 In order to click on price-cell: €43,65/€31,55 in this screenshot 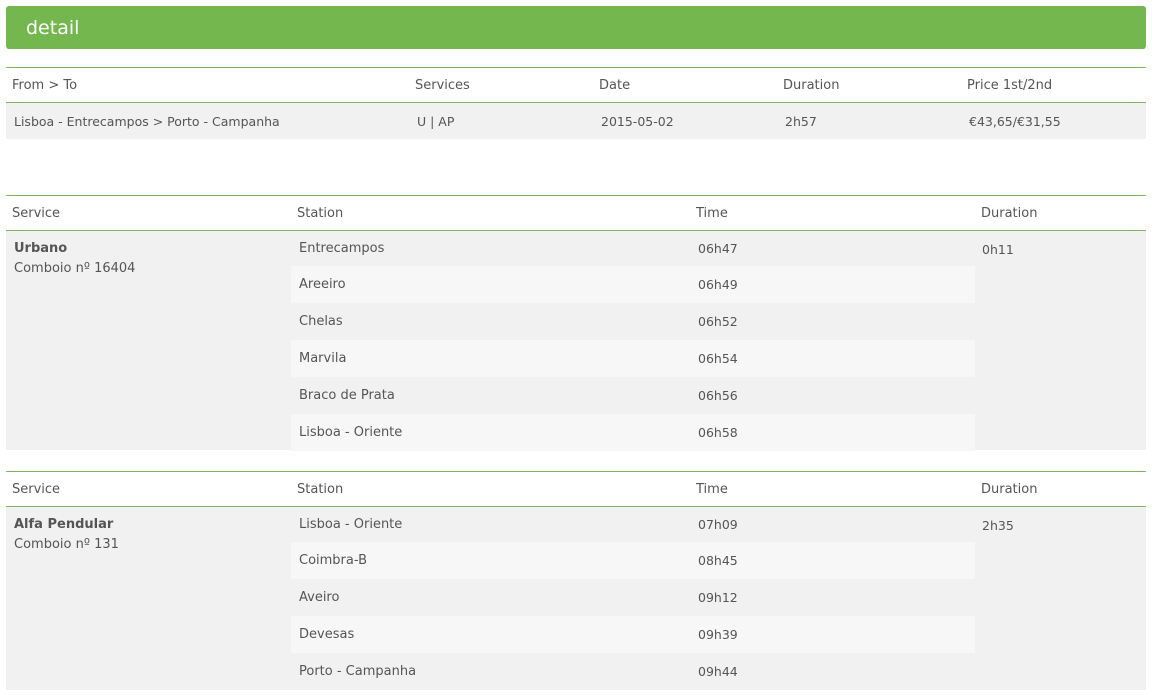, I will do `click(1015, 121)`.